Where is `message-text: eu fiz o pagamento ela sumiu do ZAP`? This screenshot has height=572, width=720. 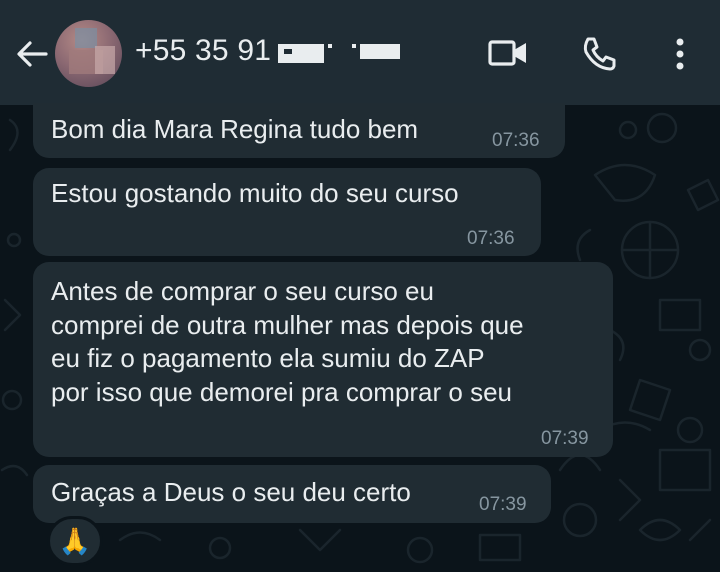 message-text: eu fiz o pagamento ela sumiu do ZAP is located at coordinates (268, 358).